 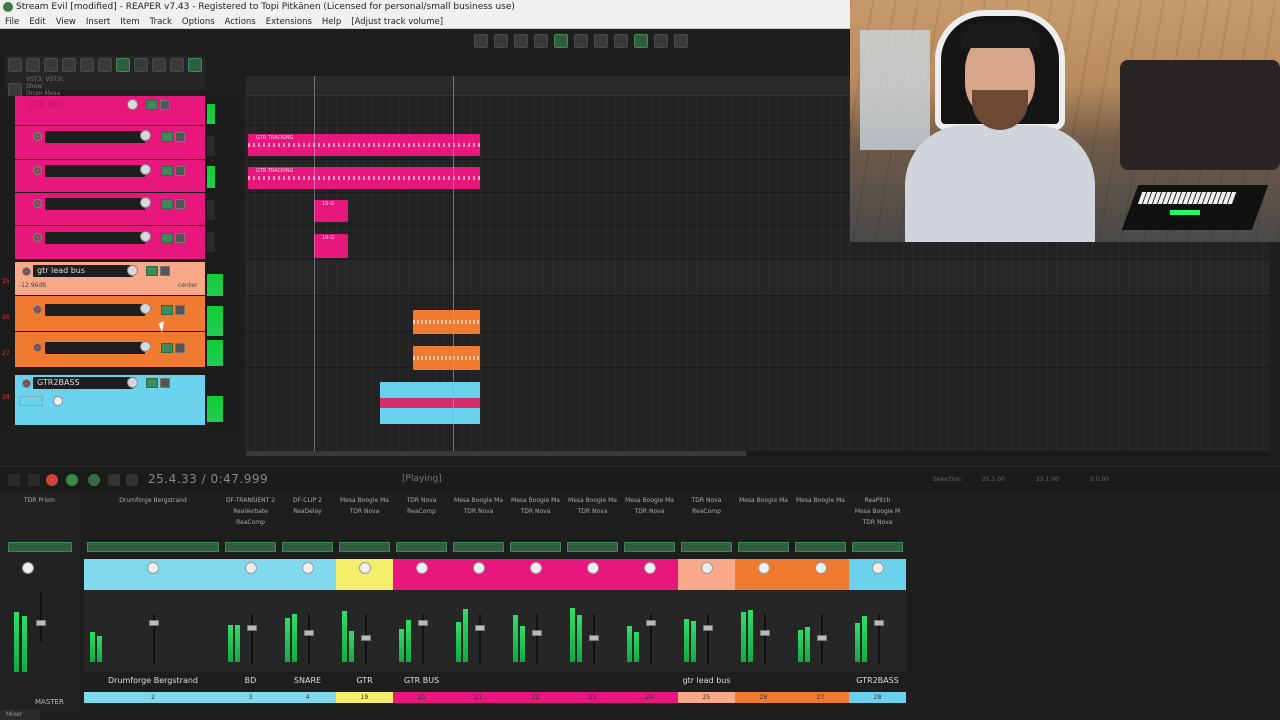 I want to click on cut-tool-icon, so click(x=501, y=41).